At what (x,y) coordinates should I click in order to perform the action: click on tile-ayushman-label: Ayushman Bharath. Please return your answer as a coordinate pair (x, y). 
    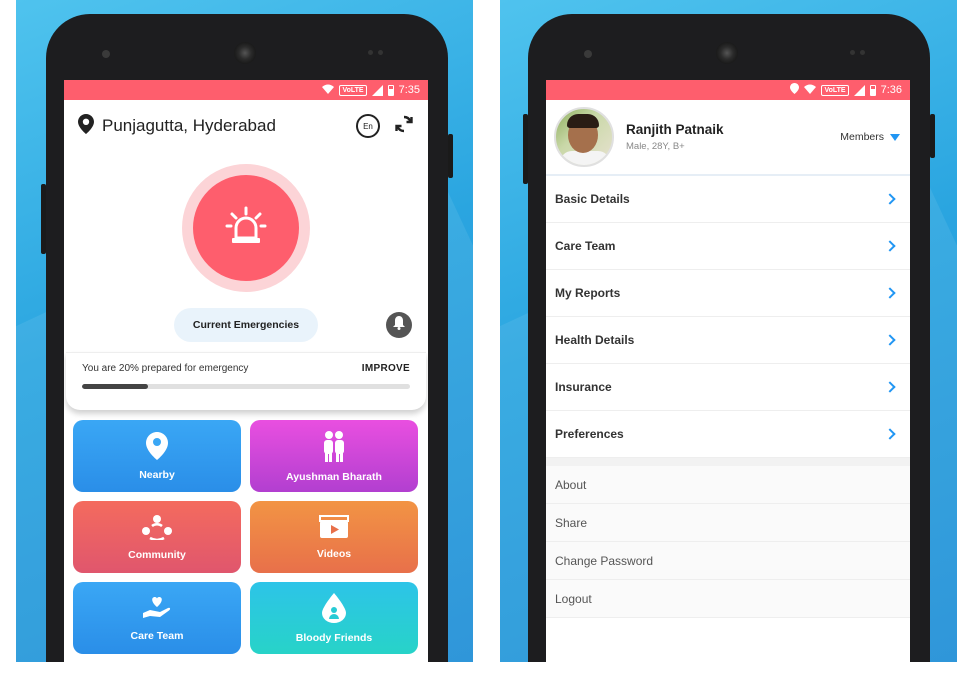
    Looking at the image, I should click on (334, 476).